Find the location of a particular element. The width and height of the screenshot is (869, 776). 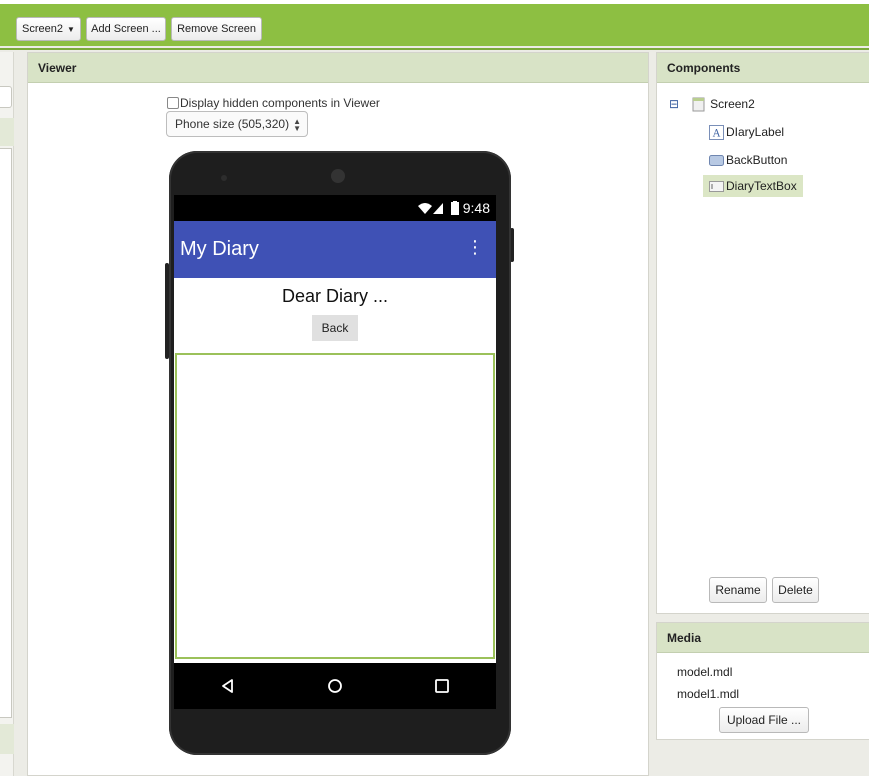

status-bar: 9:48 is located at coordinates (335, 208).